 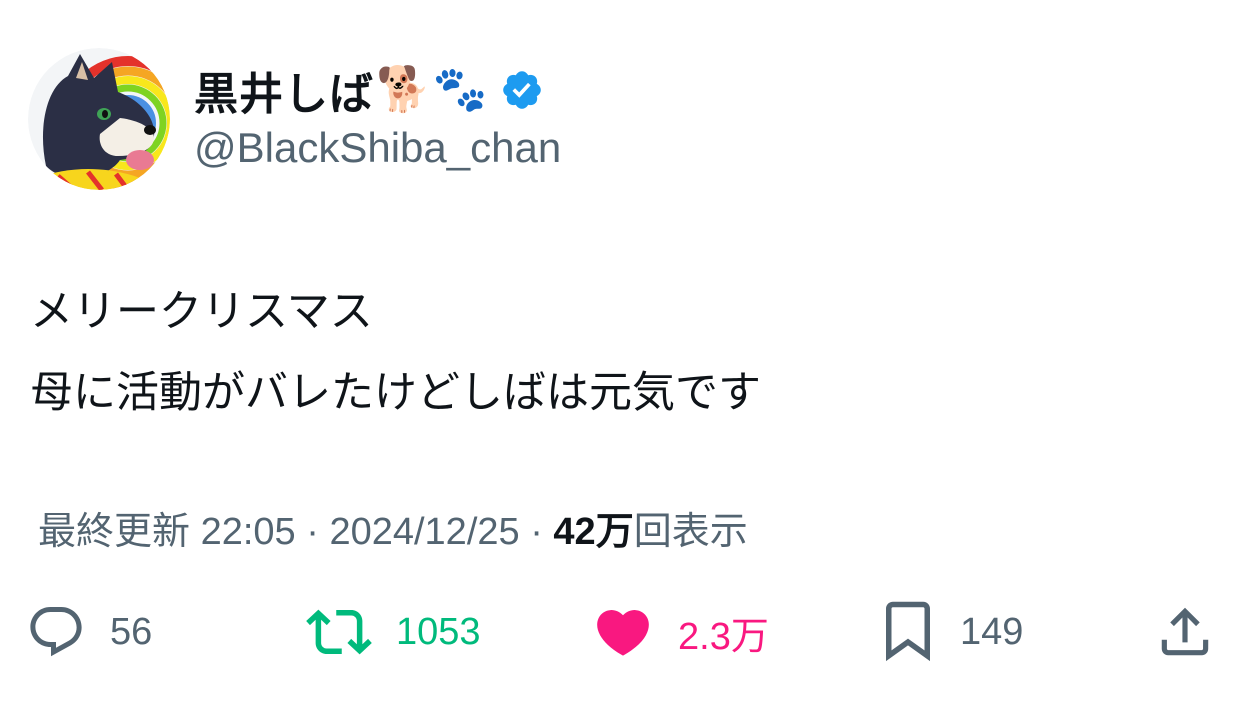 What do you see at coordinates (395, 393) in the screenshot?
I see `tweet-line: 母に活動がバレたけどしばは元気です` at bounding box center [395, 393].